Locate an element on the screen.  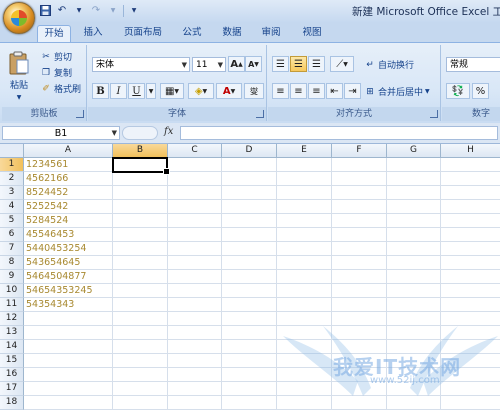
cell-d7 is located at coordinates (249, 249).